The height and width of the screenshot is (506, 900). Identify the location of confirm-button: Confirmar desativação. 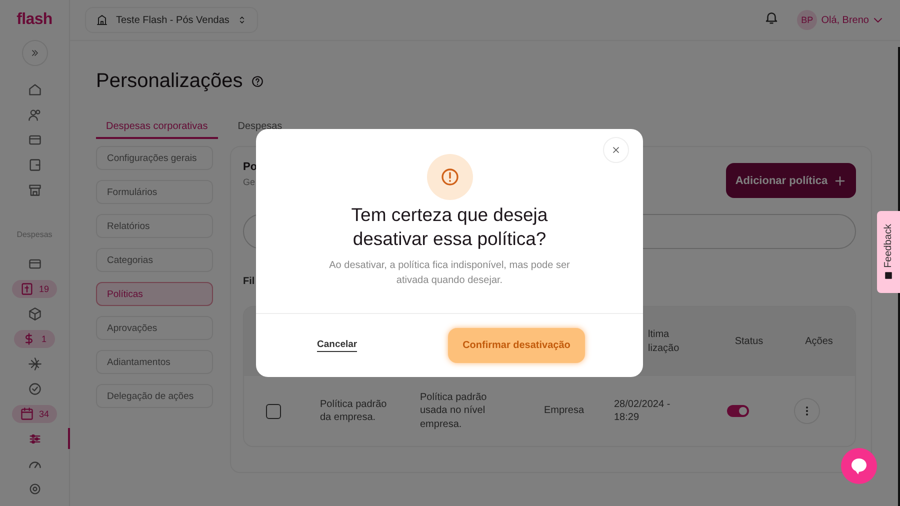
(516, 345).